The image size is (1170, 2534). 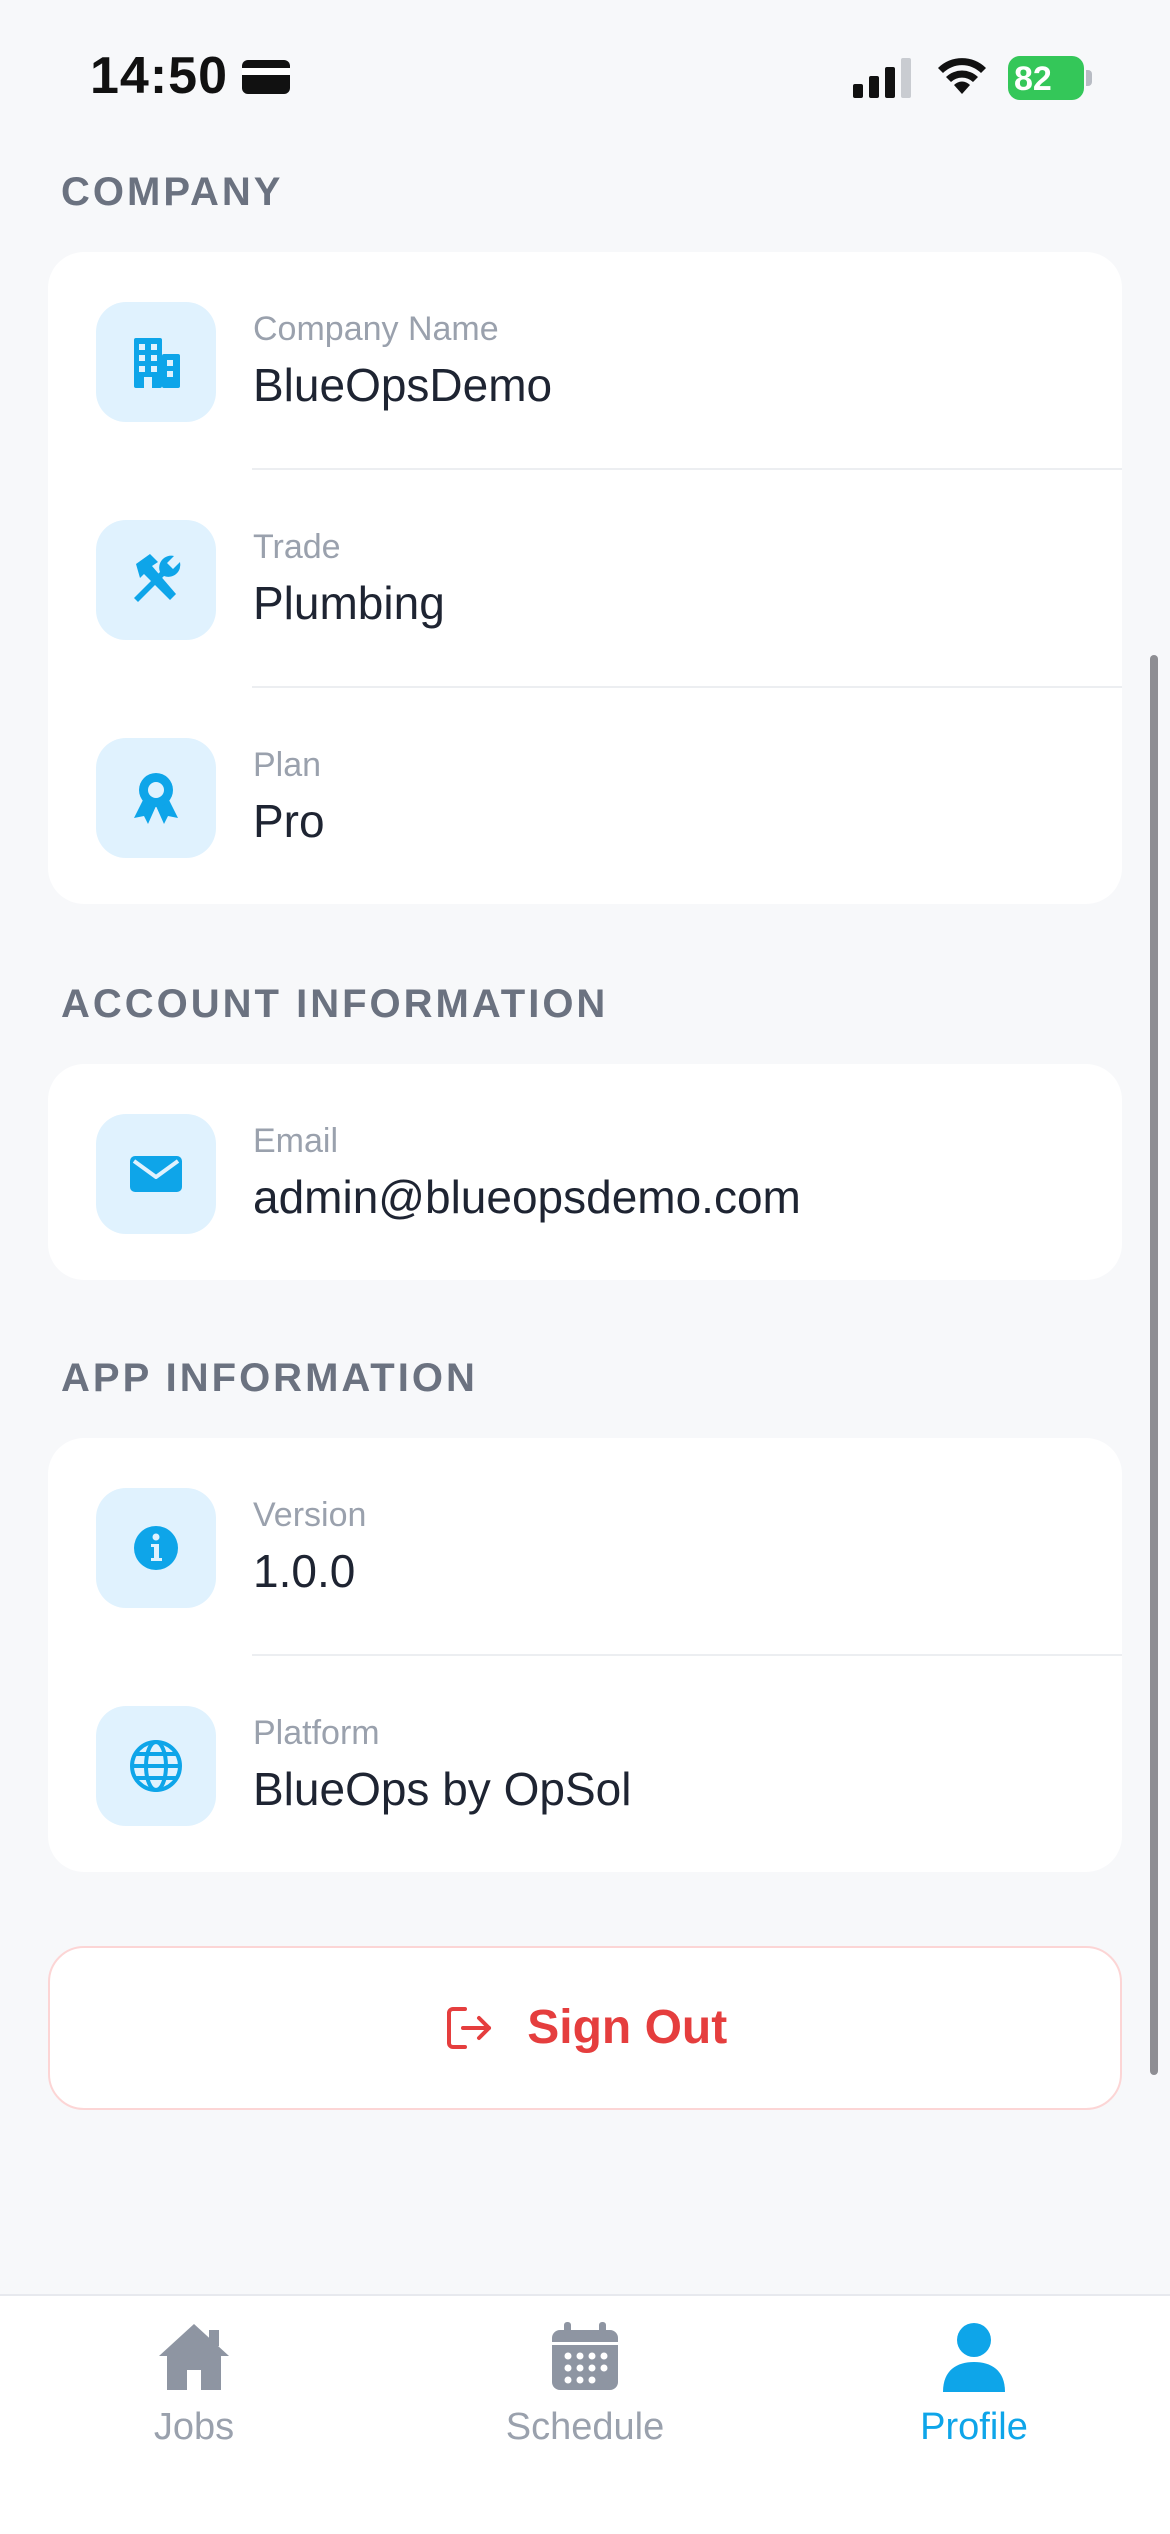 I want to click on cellular-signal-icon, so click(x=882, y=78).